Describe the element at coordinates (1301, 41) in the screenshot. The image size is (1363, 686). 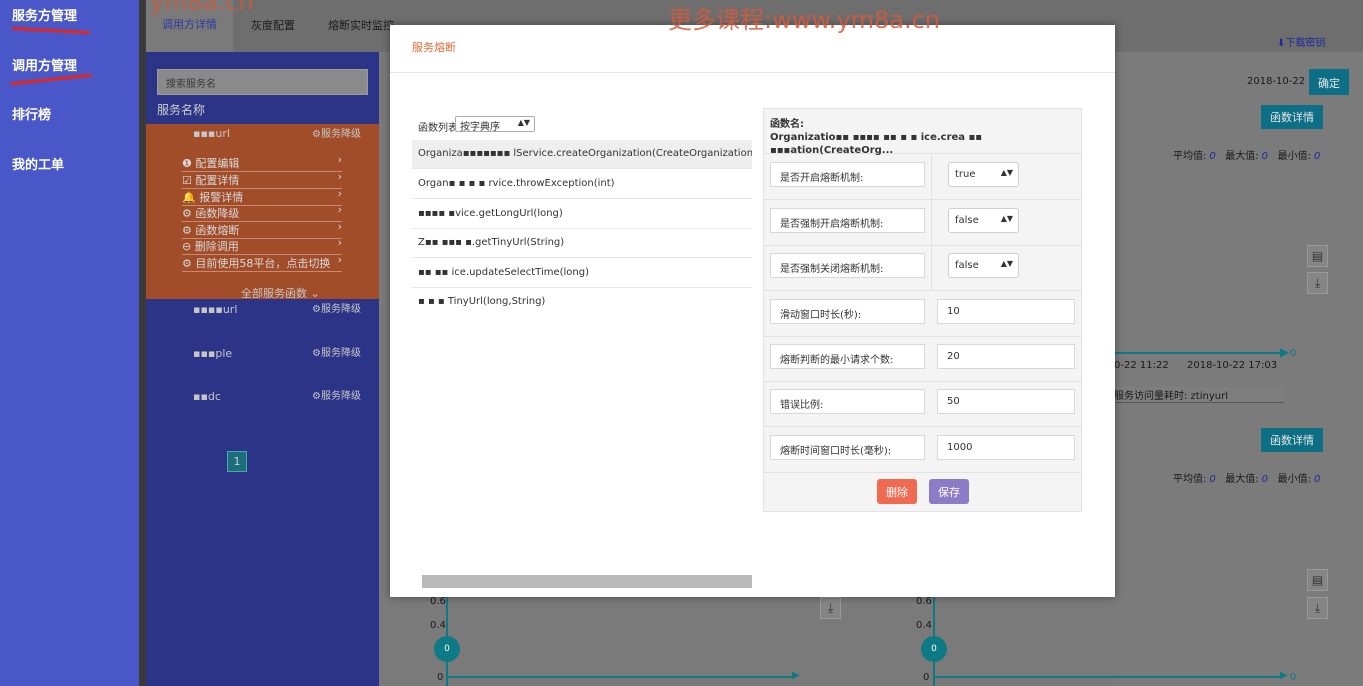
I see `download-key-link: ⬇下载密钥` at that location.